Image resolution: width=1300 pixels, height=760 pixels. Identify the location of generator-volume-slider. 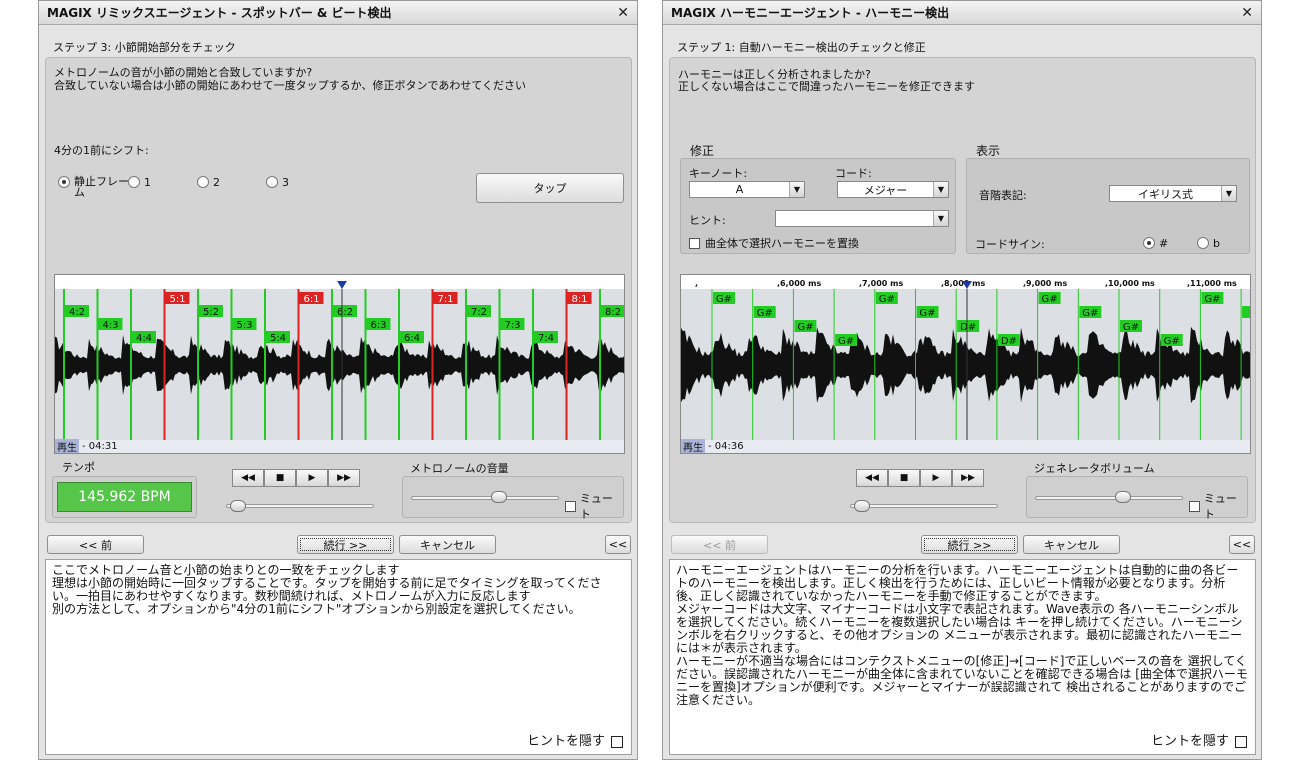
(1109, 498).